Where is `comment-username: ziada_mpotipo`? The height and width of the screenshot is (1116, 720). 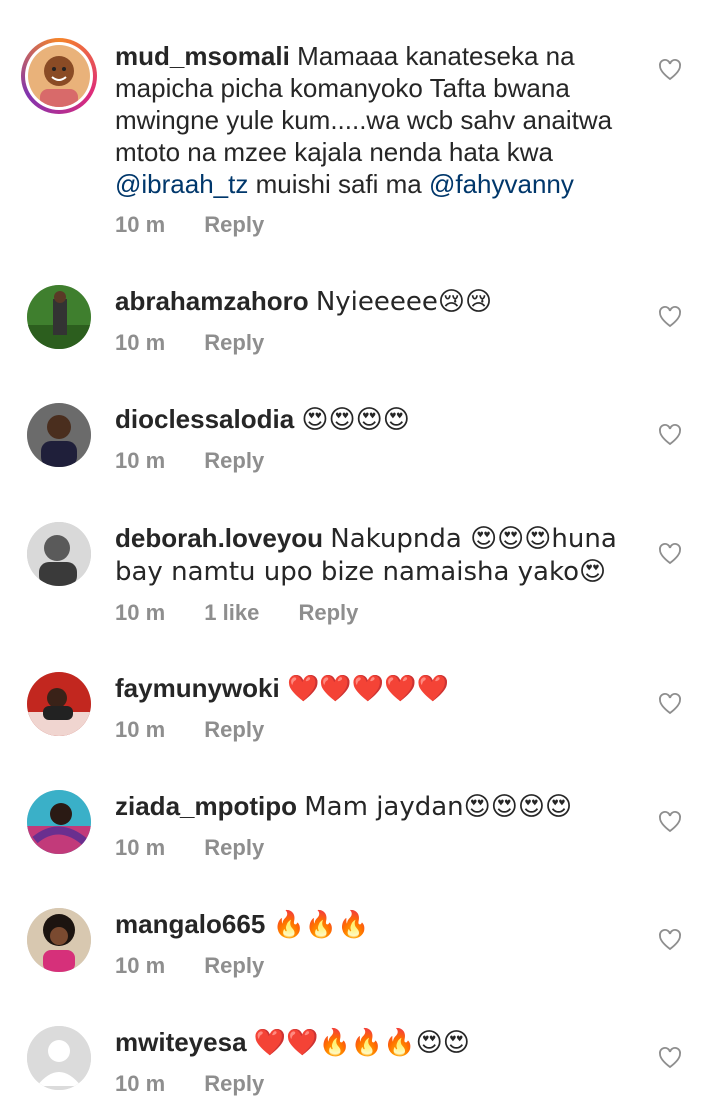
comment-username: ziada_mpotipo is located at coordinates (206, 806).